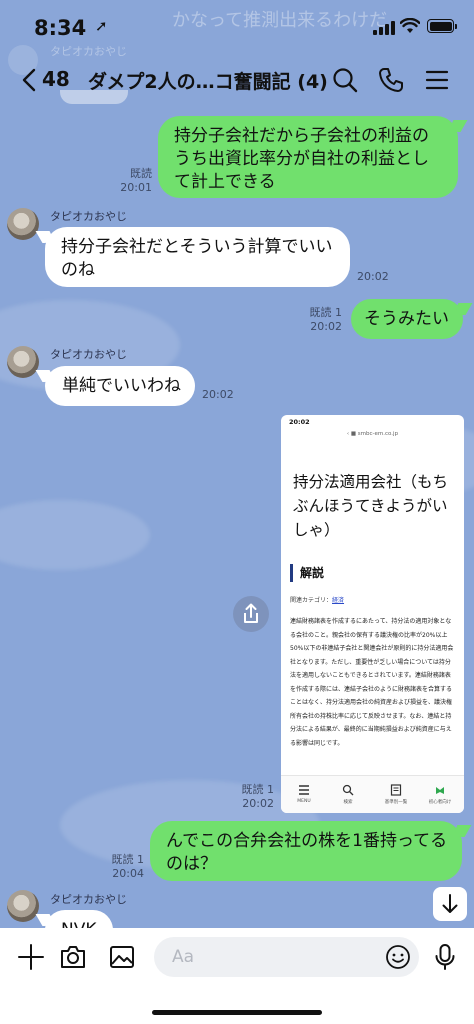  I want to click on read-receipt: 既読, so click(141, 173).